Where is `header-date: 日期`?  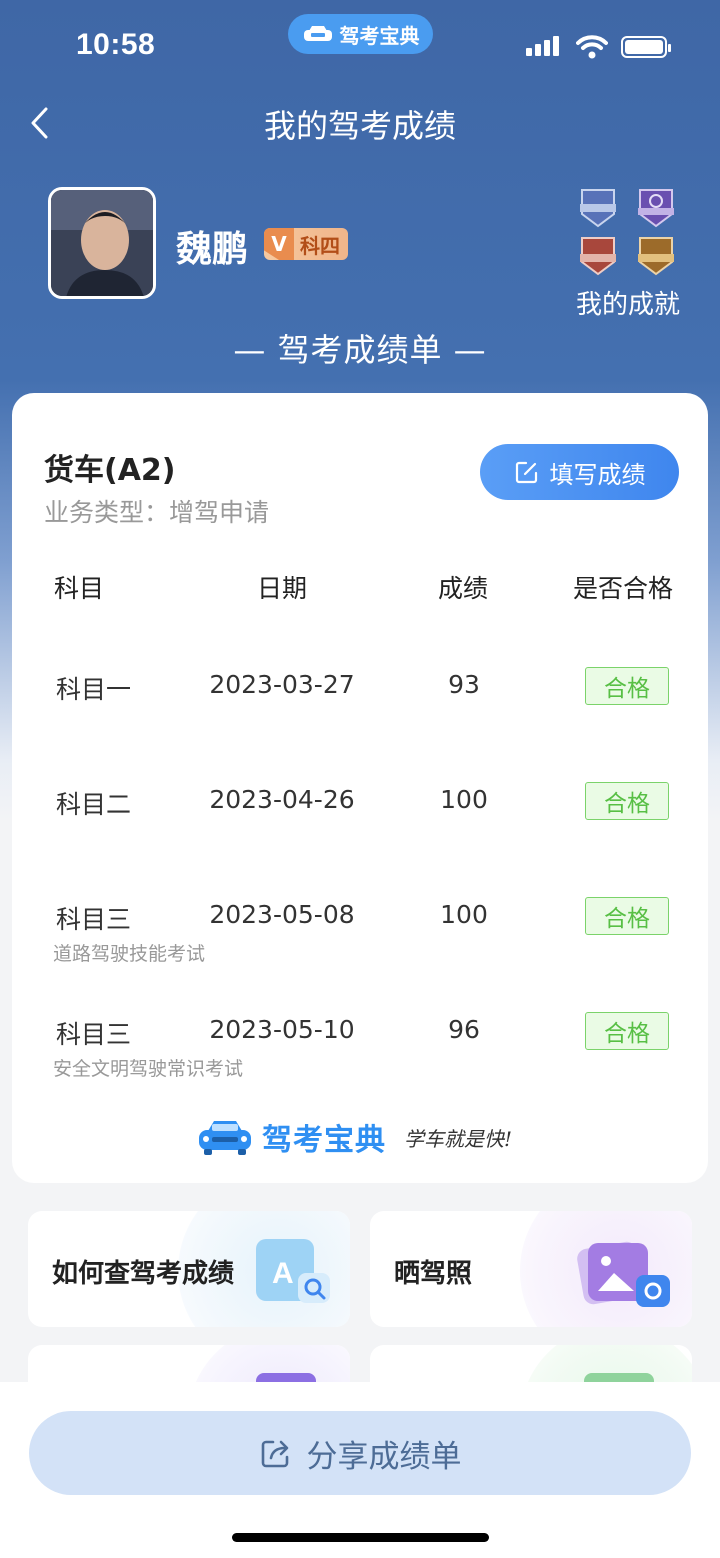 header-date: 日期 is located at coordinates (282, 588).